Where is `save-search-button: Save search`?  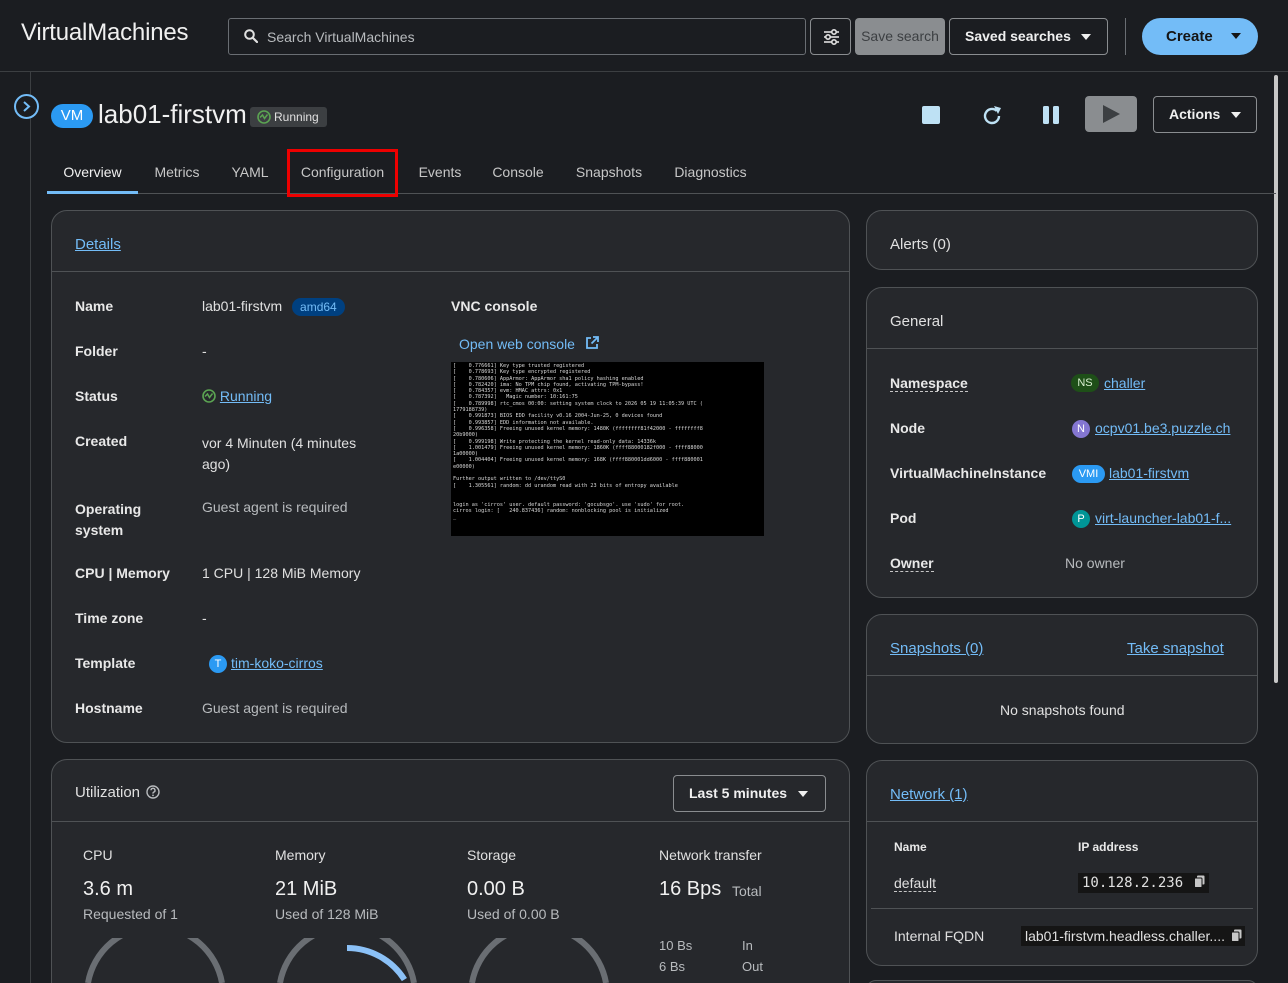 save-search-button: Save search is located at coordinates (900, 36).